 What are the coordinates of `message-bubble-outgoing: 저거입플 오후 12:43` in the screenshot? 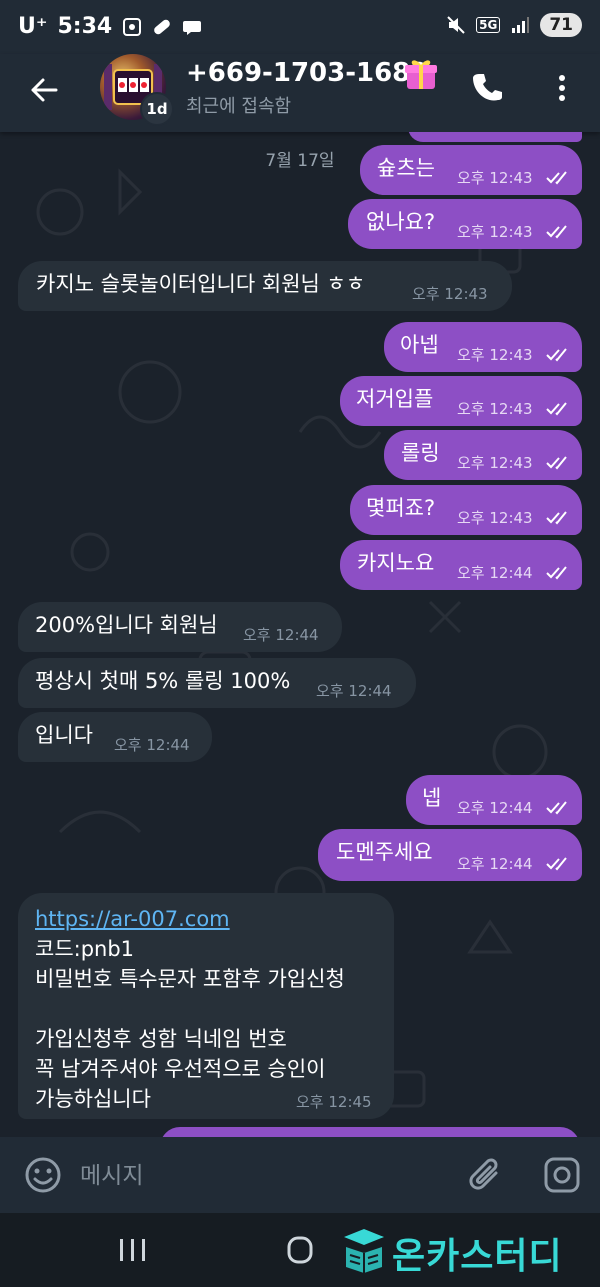 It's located at (461, 401).